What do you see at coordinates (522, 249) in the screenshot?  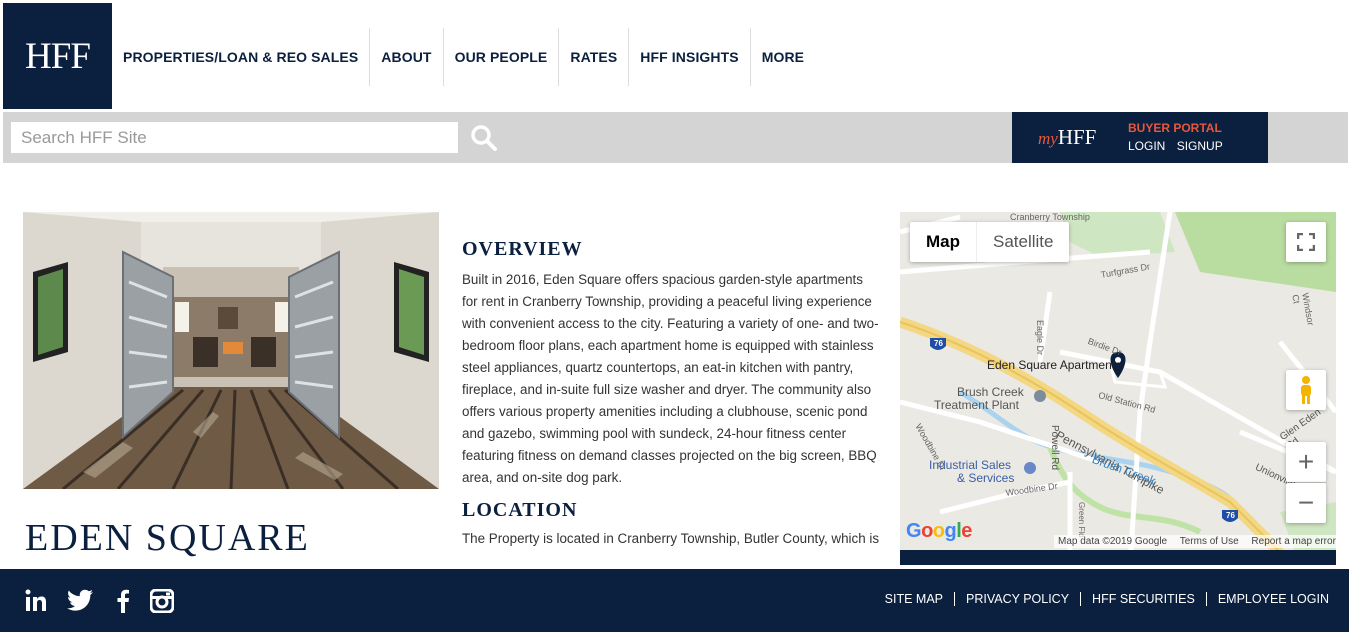 I see `overview-heading: OVERVIEW` at bounding box center [522, 249].